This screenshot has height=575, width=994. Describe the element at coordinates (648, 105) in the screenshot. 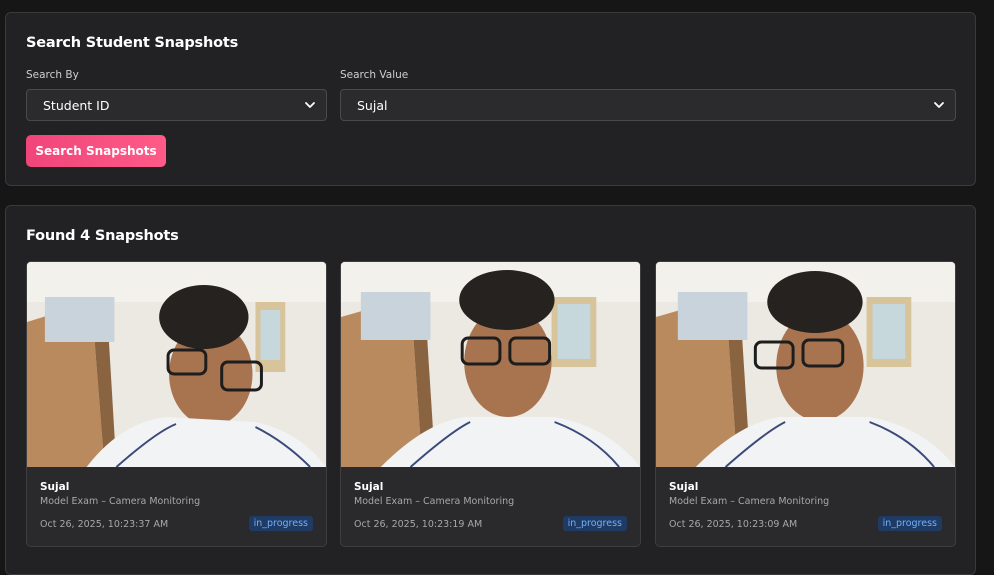

I see `search-value-select: Sujal` at that location.